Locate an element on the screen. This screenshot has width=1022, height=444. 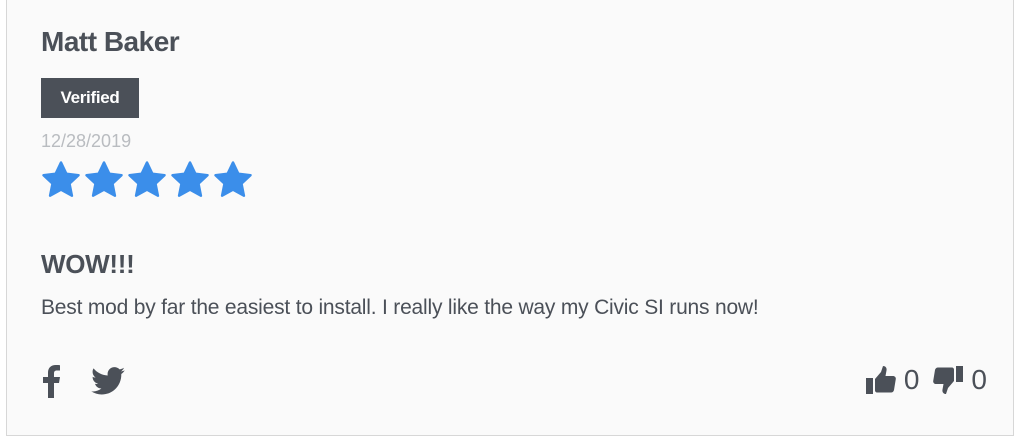
facebook-icon is located at coordinates (51, 381).